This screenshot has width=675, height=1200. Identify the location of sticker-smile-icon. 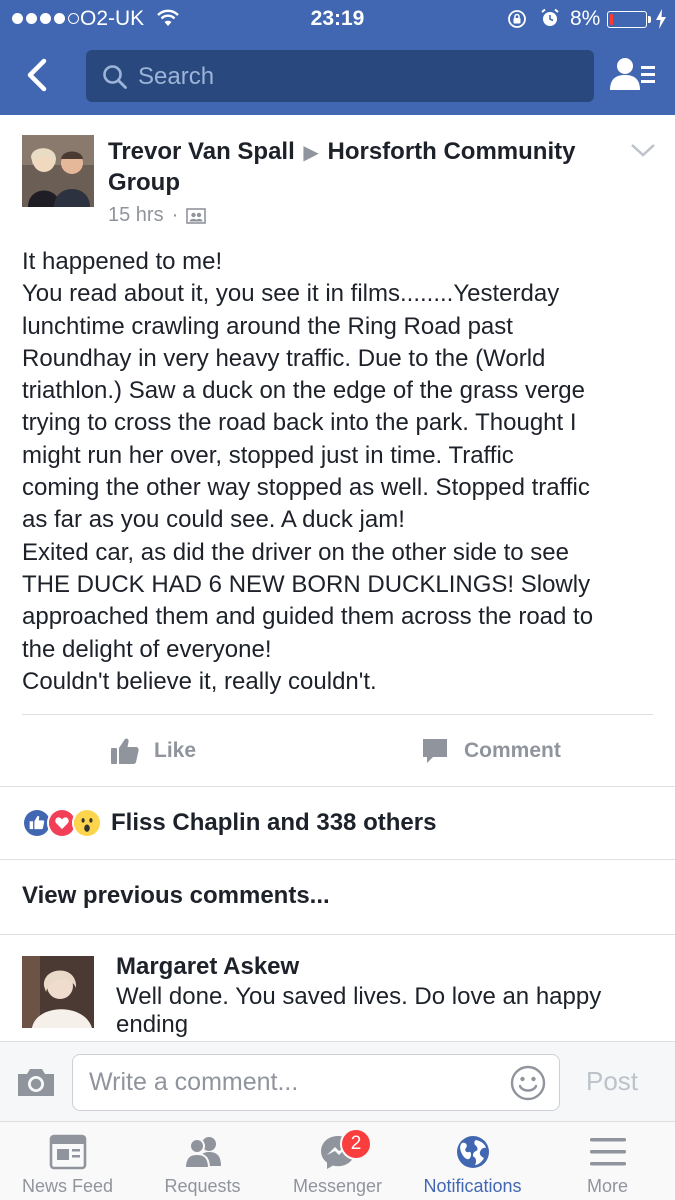
(528, 1083).